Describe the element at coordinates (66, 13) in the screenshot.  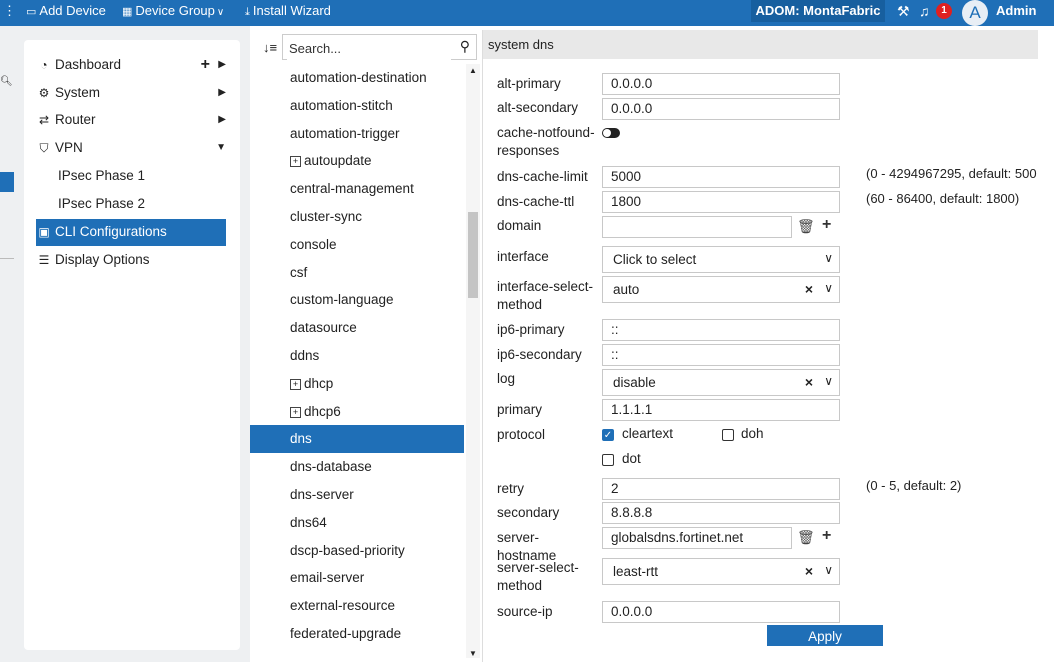
I see `add-device-button: ▭ Add Device` at that location.